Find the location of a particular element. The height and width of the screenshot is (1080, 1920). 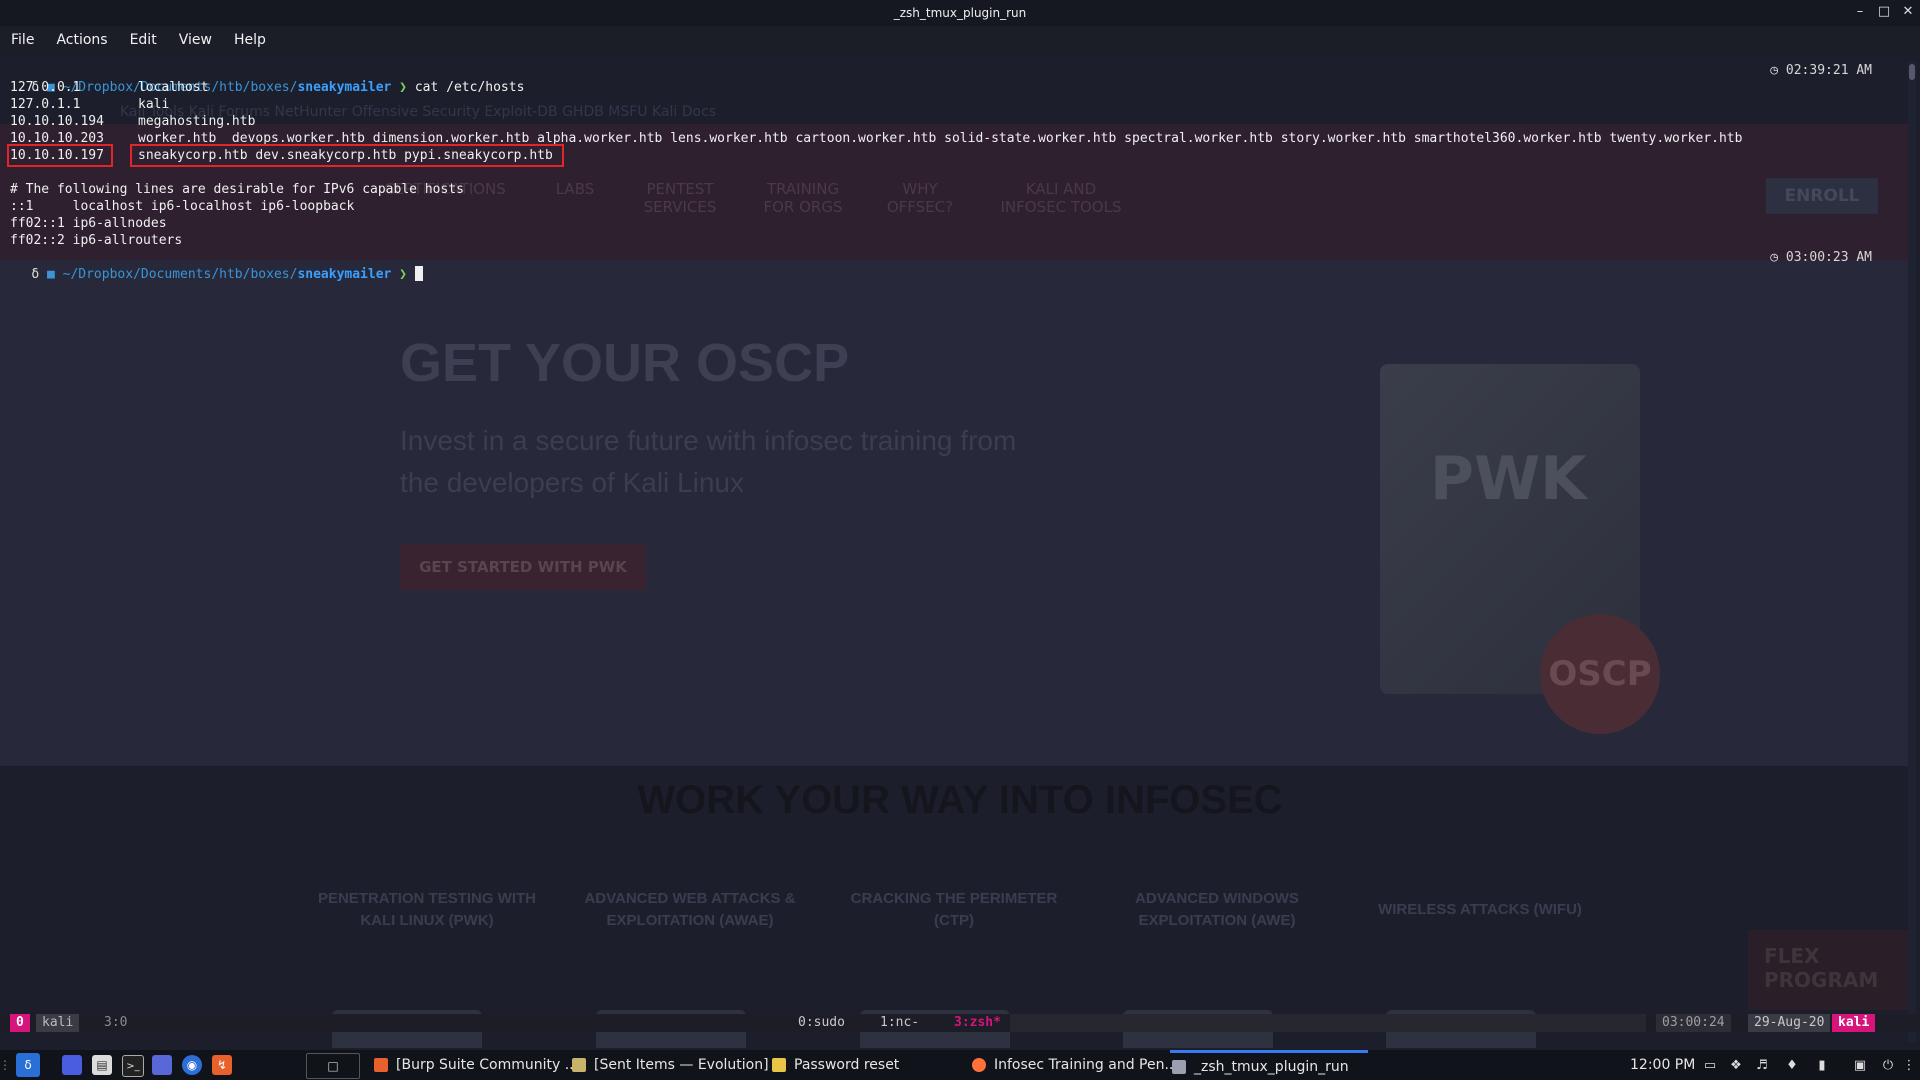

burp-task-icon is located at coordinates (381, 1065).